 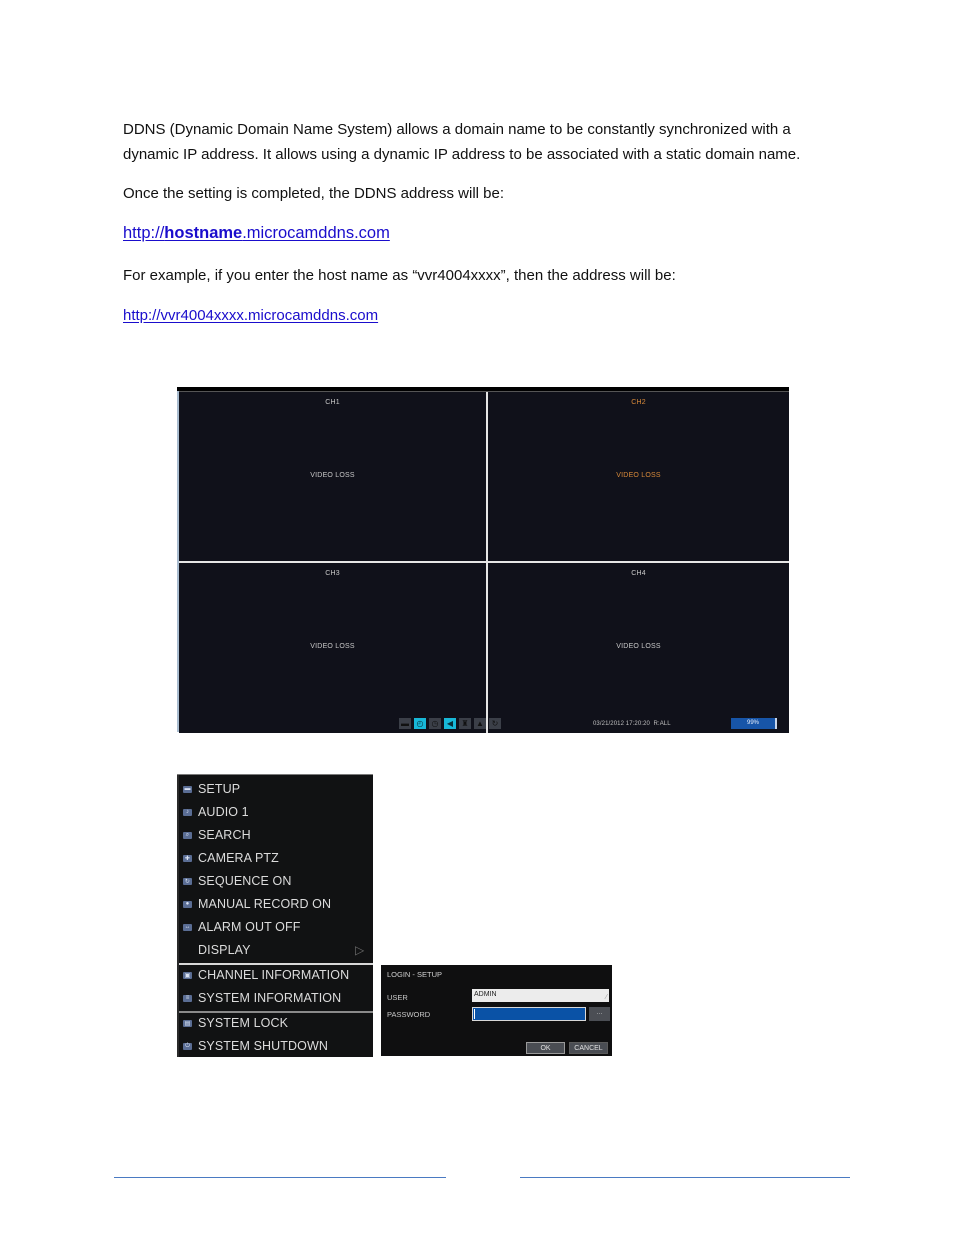 I want to click on example-link-line: http://vvr4004xxxx.microcamddns.com, so click(x=250, y=315).